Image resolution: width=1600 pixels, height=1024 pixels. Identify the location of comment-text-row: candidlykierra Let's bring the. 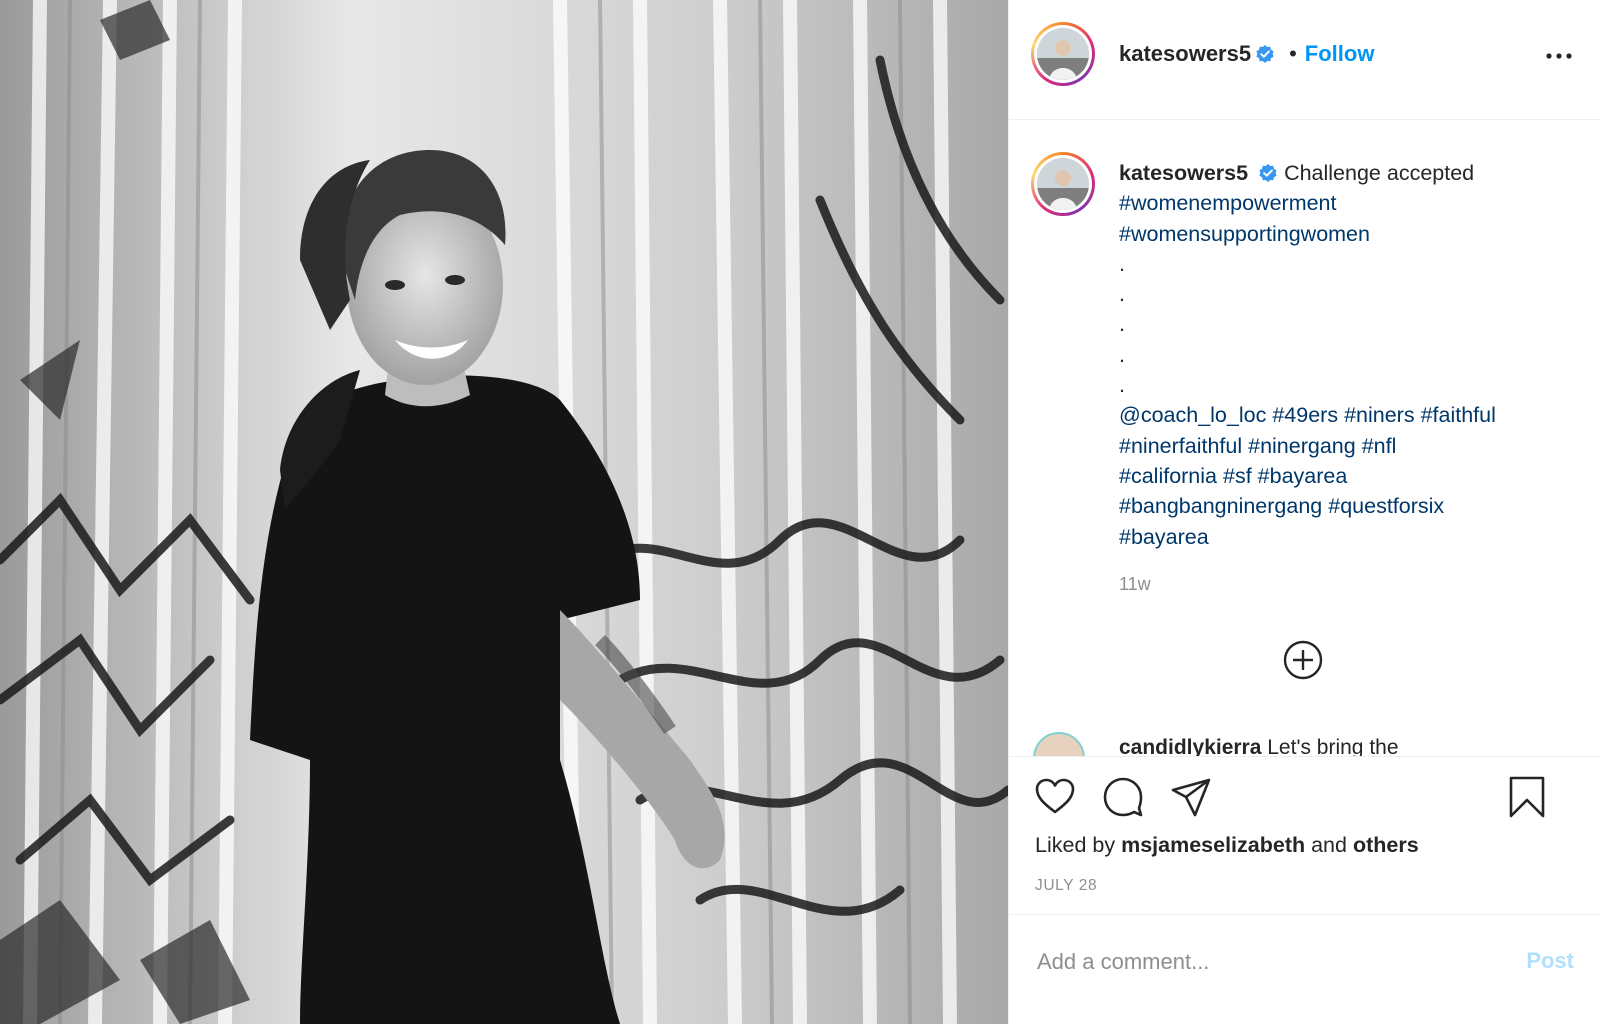
(1259, 746).